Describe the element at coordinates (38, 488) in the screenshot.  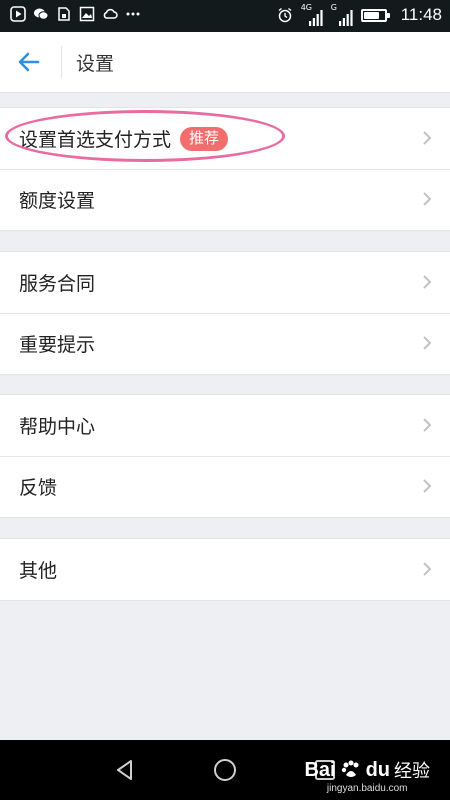
I see `list-item-label: 反馈` at that location.